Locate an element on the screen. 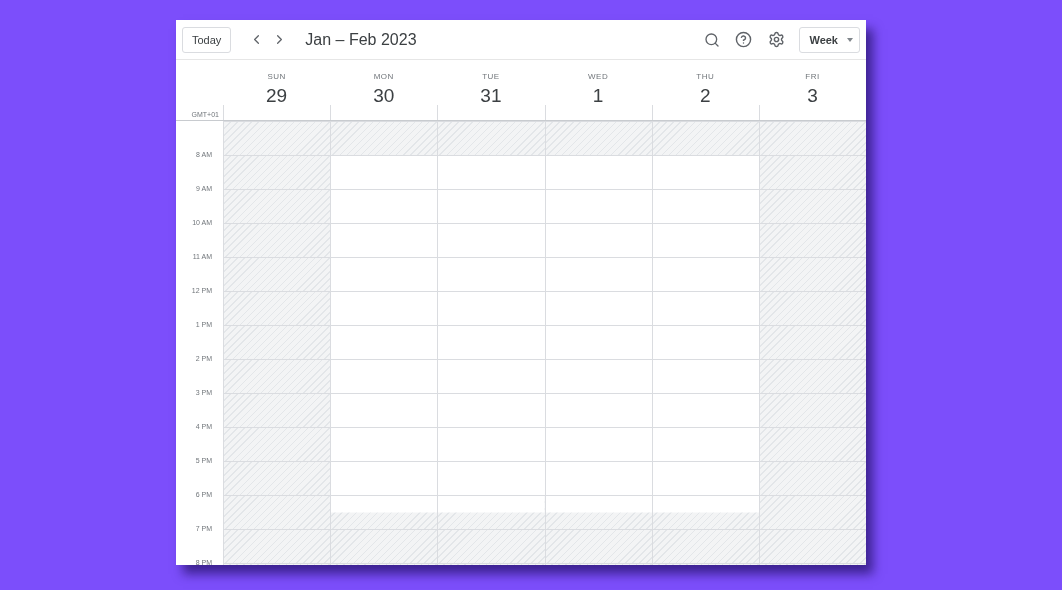 The height and width of the screenshot is (590, 1062). date-range-title: Jan – Feb 2023 is located at coordinates (361, 39).